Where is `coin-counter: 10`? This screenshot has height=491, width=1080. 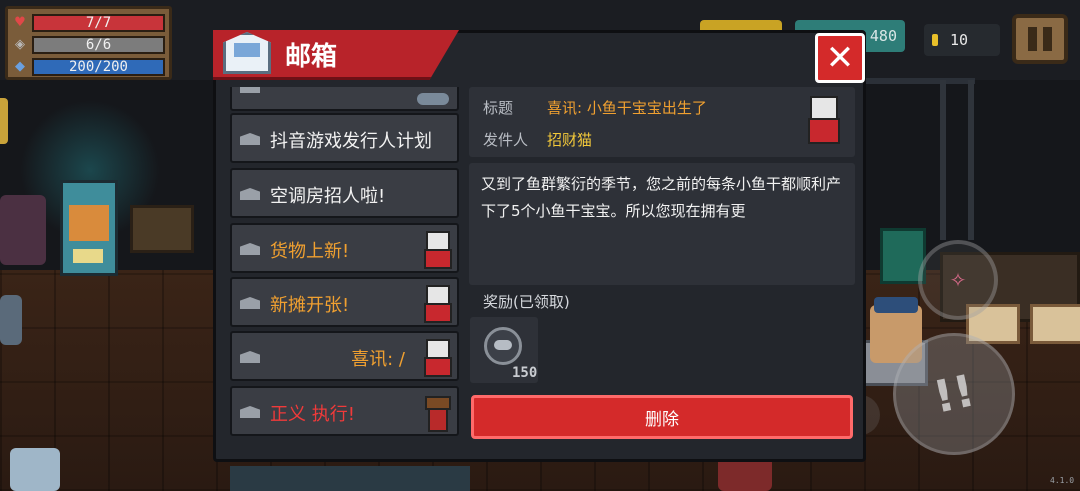
coin-counter: 10 is located at coordinates (962, 40).